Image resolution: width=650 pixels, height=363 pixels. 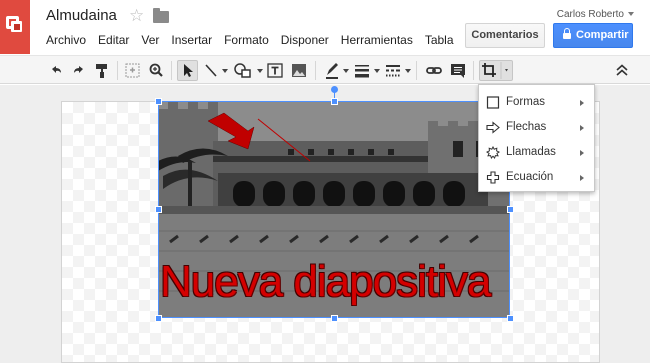 What do you see at coordinates (156, 70) in the screenshot?
I see `zoom-icon` at bounding box center [156, 70].